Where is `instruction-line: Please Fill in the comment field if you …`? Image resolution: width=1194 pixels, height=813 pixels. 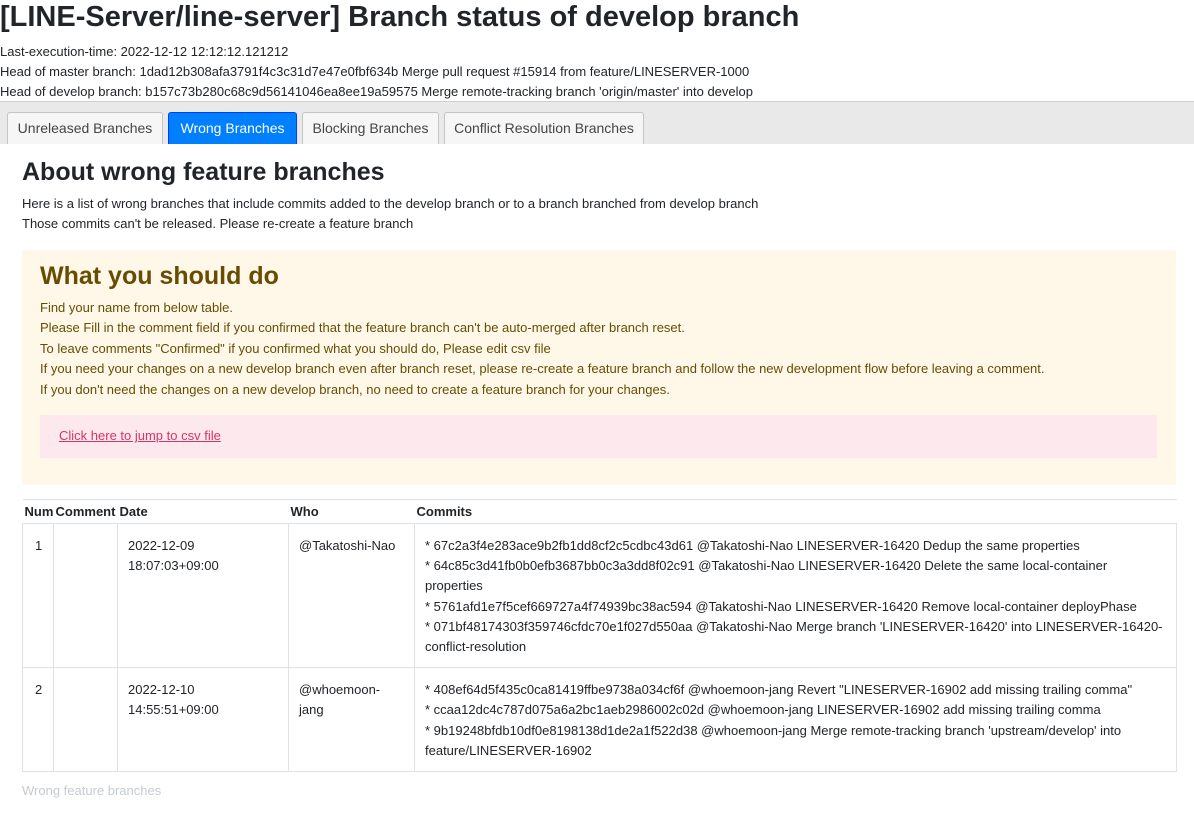 instruction-line: Please Fill in the comment field if you … is located at coordinates (362, 328).